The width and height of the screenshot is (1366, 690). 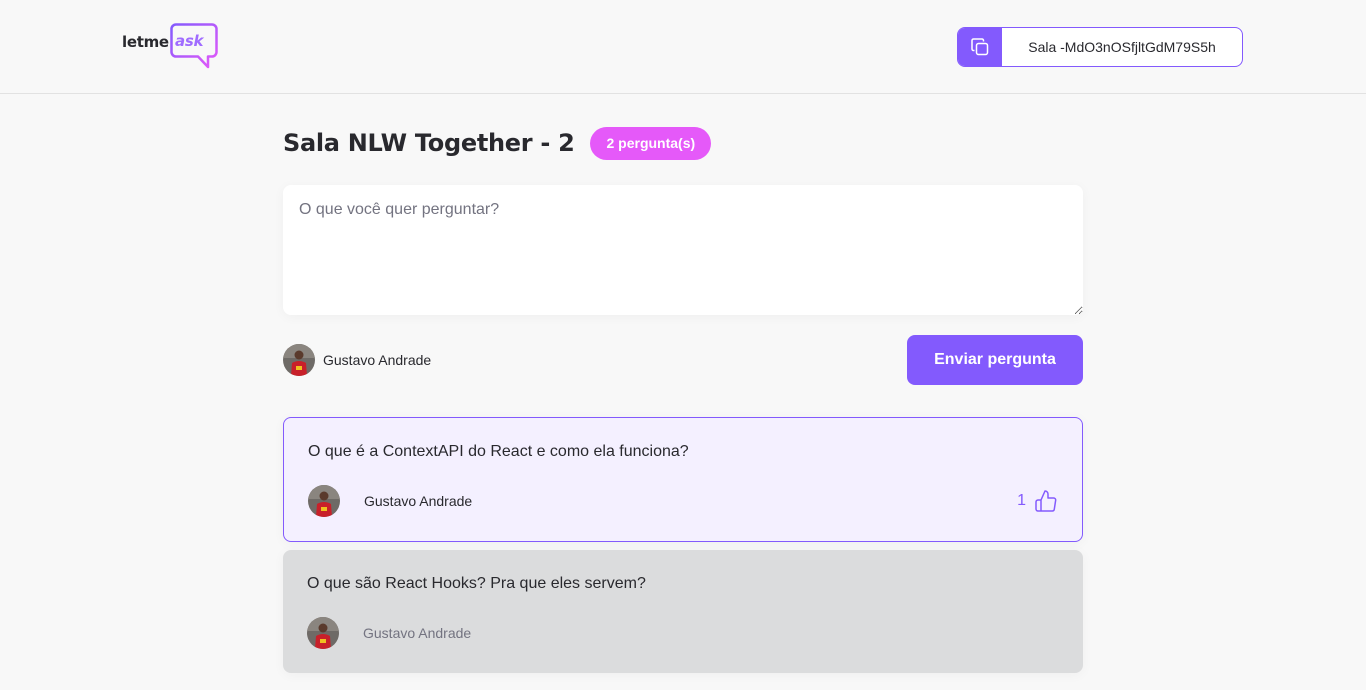 What do you see at coordinates (651, 143) in the screenshot?
I see `question-count-badge: 2 pergunta(s)` at bounding box center [651, 143].